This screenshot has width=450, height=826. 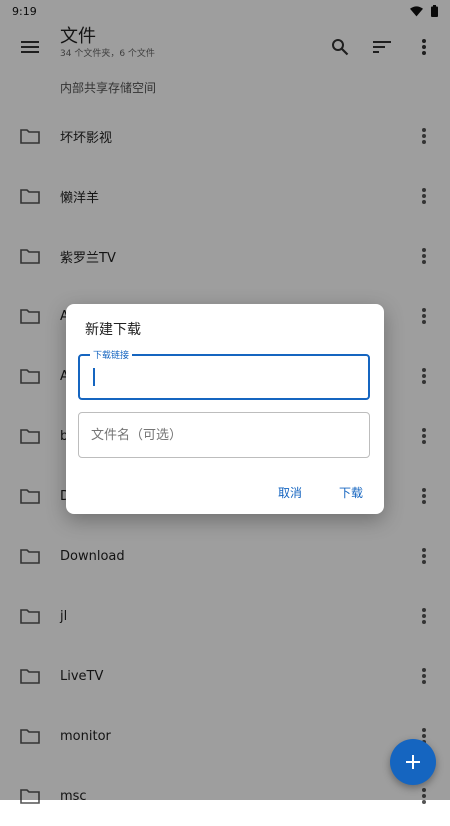 I want to click on add-fab-button, so click(x=413, y=762).